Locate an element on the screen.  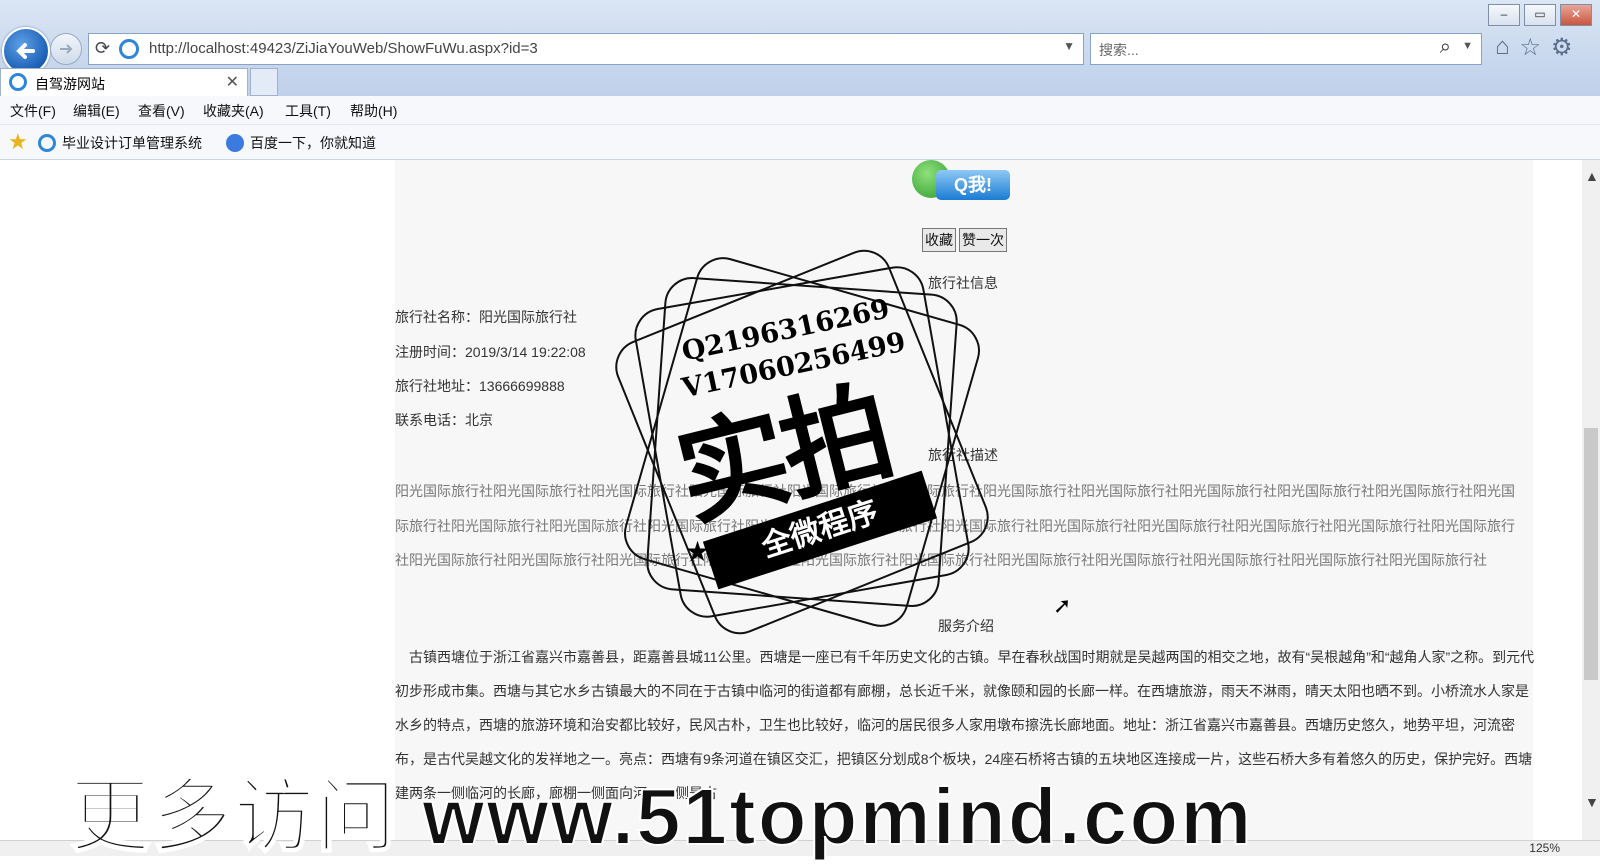
mouse-cursor-icon: ➚ is located at coordinates (1062, 605).